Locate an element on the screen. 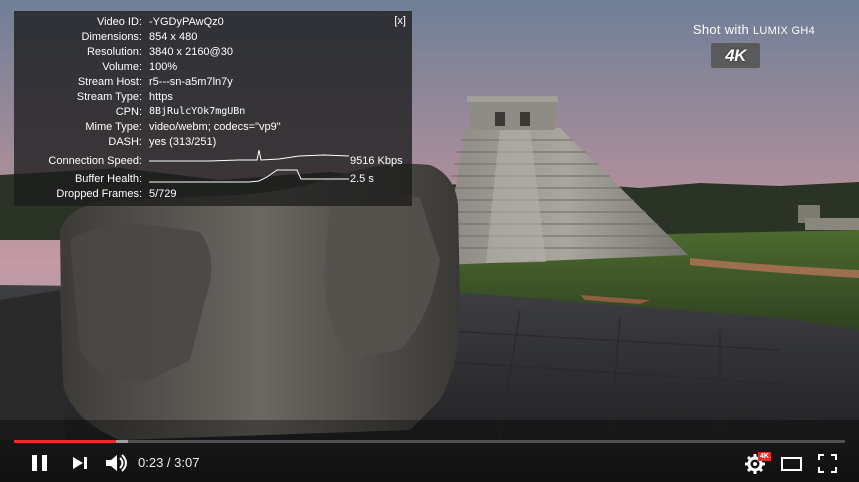 This screenshot has height=482, width=859. stat-row-stream-host: Stream Host: r5---sn-a5m7ln7y is located at coordinates (213, 82).